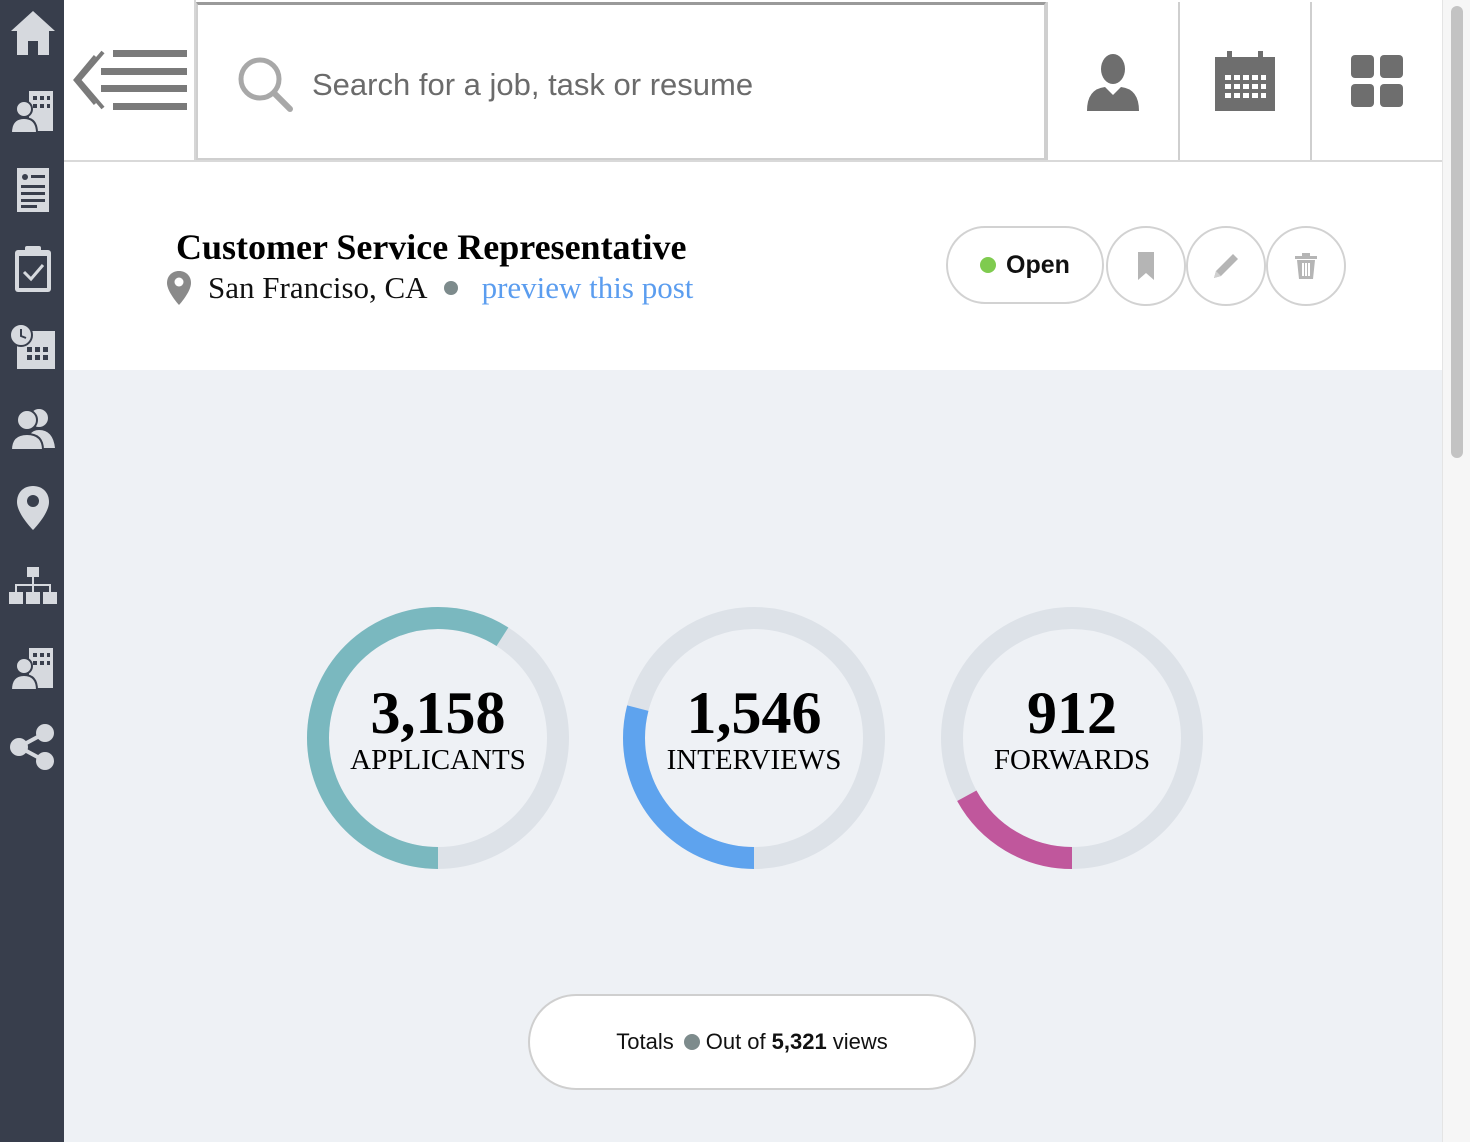 The image size is (1470, 1142). I want to click on share-icon, so click(33, 747).